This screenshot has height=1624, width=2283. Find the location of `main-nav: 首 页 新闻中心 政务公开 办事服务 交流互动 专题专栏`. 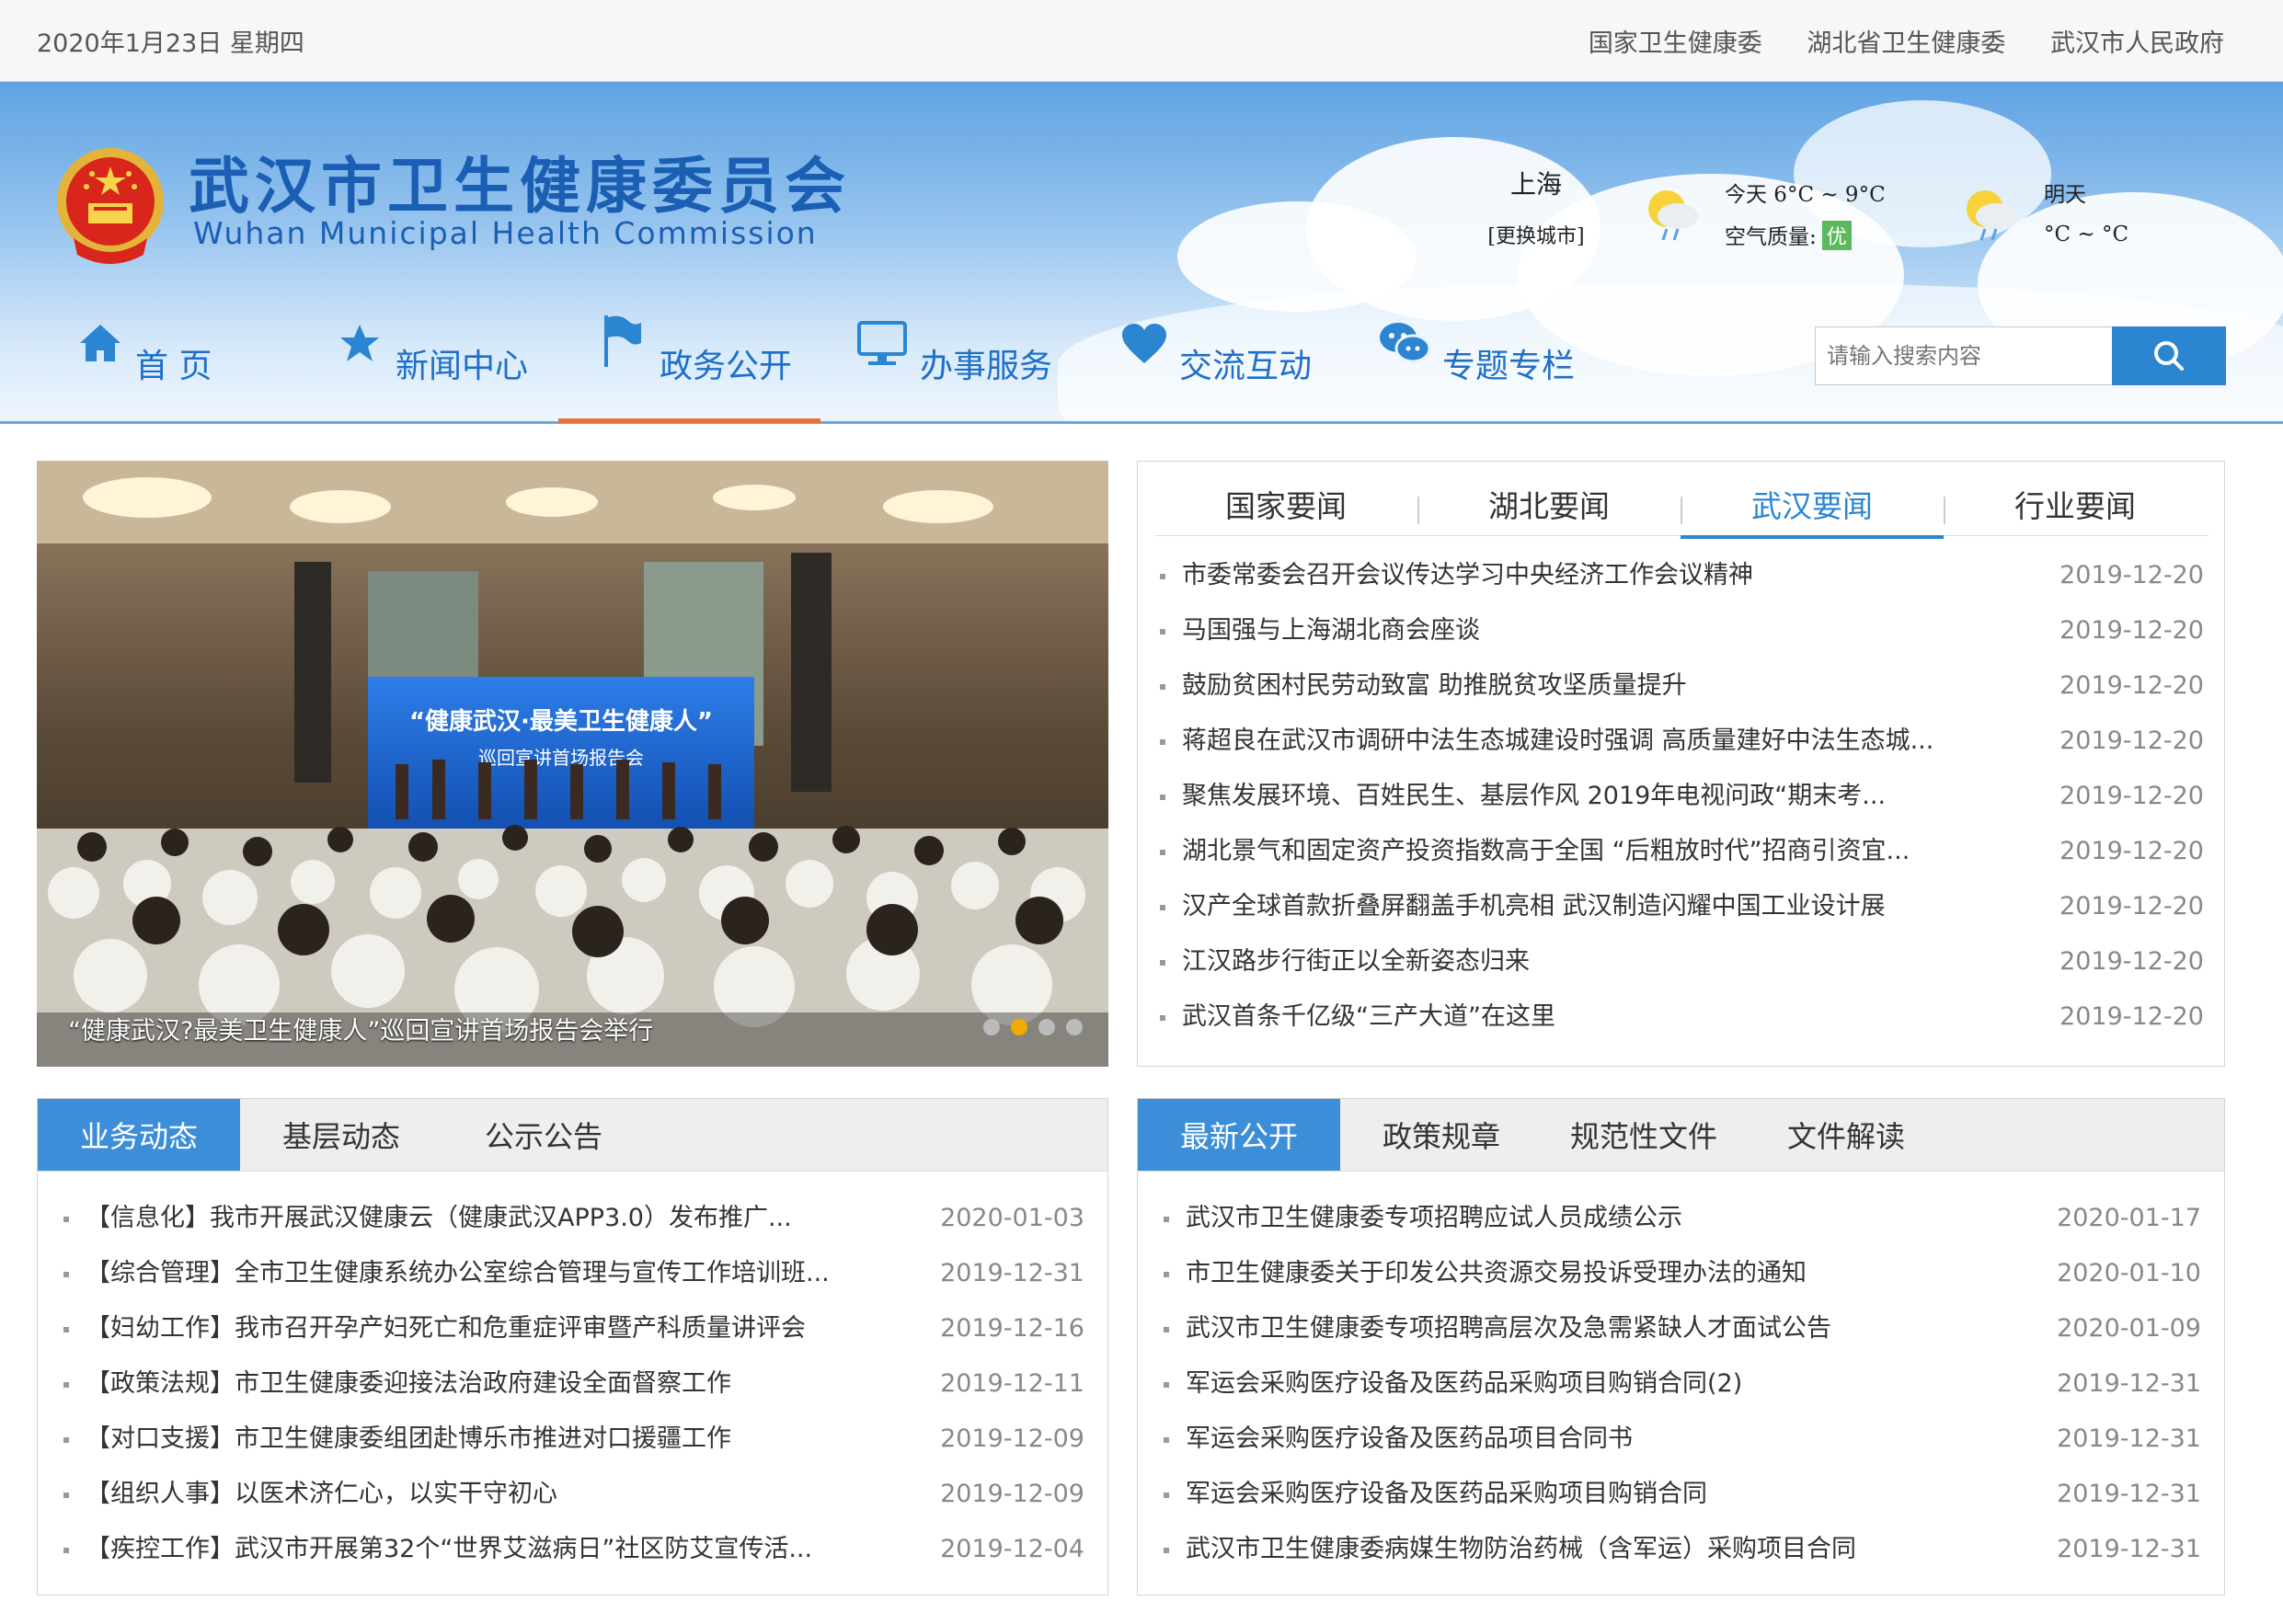

main-nav: 首 页 新闻中心 政务公开 办事服务 交流互动 专题专栏 is located at coordinates (901, 368).